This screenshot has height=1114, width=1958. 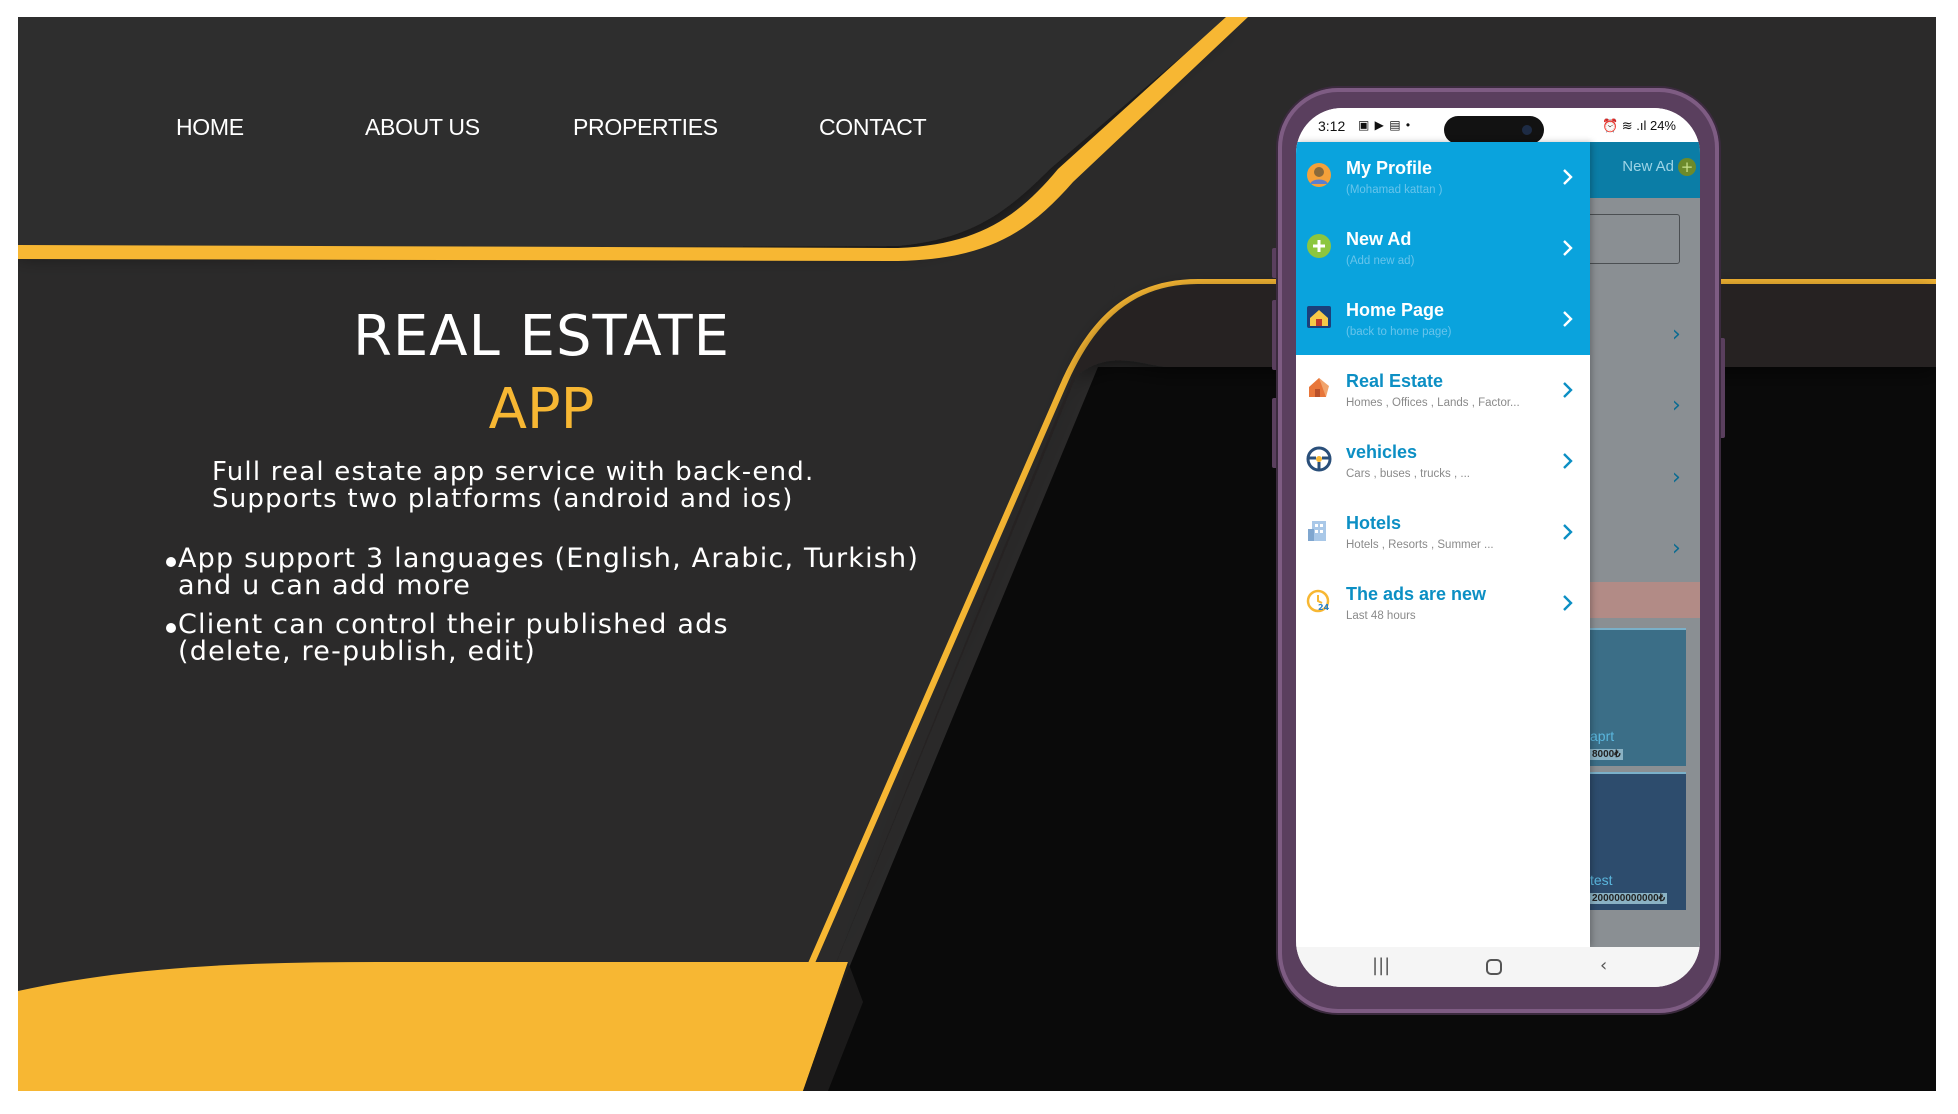 I want to click on background-banner, so click(x=1643, y=600).